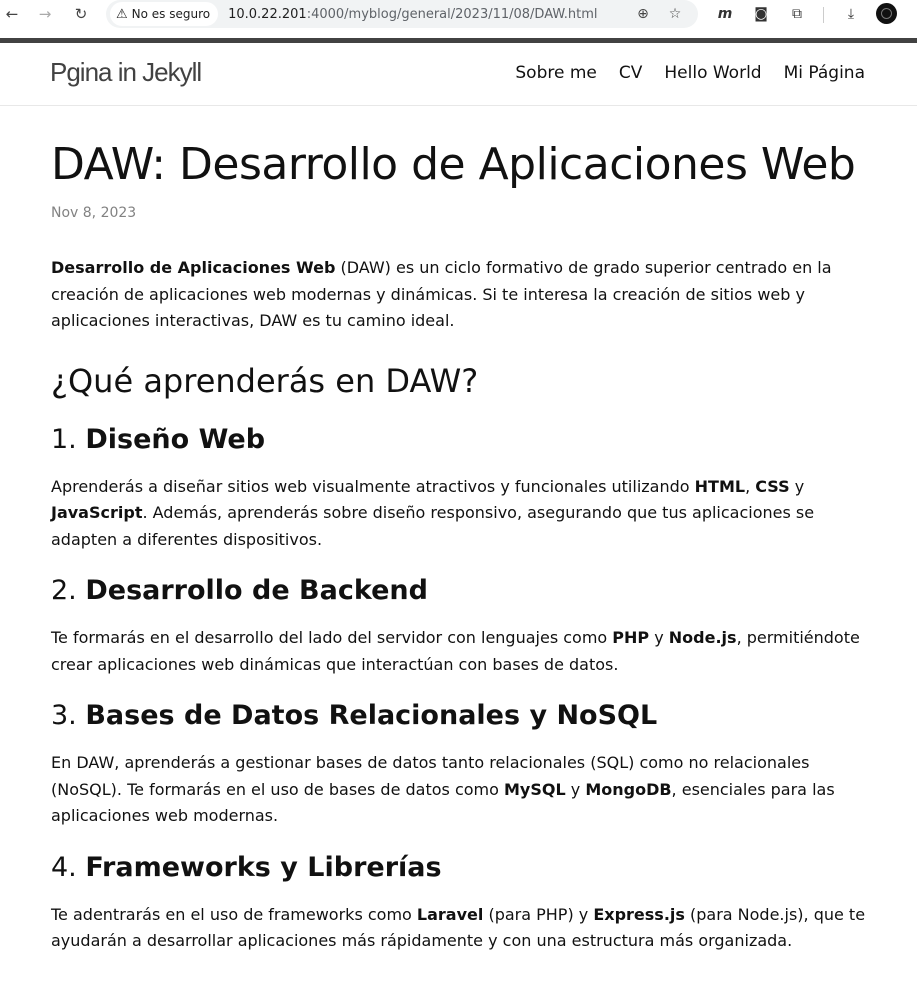 This screenshot has height=983, width=917. What do you see at coordinates (886, 13) in the screenshot?
I see `profile-avatar` at bounding box center [886, 13].